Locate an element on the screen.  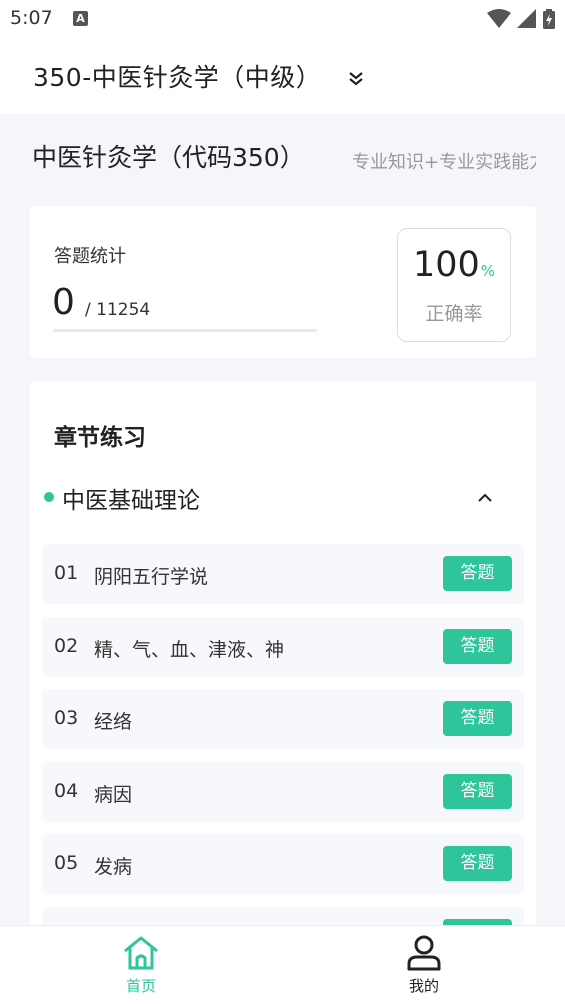
user-icon is located at coordinates (424, 953).